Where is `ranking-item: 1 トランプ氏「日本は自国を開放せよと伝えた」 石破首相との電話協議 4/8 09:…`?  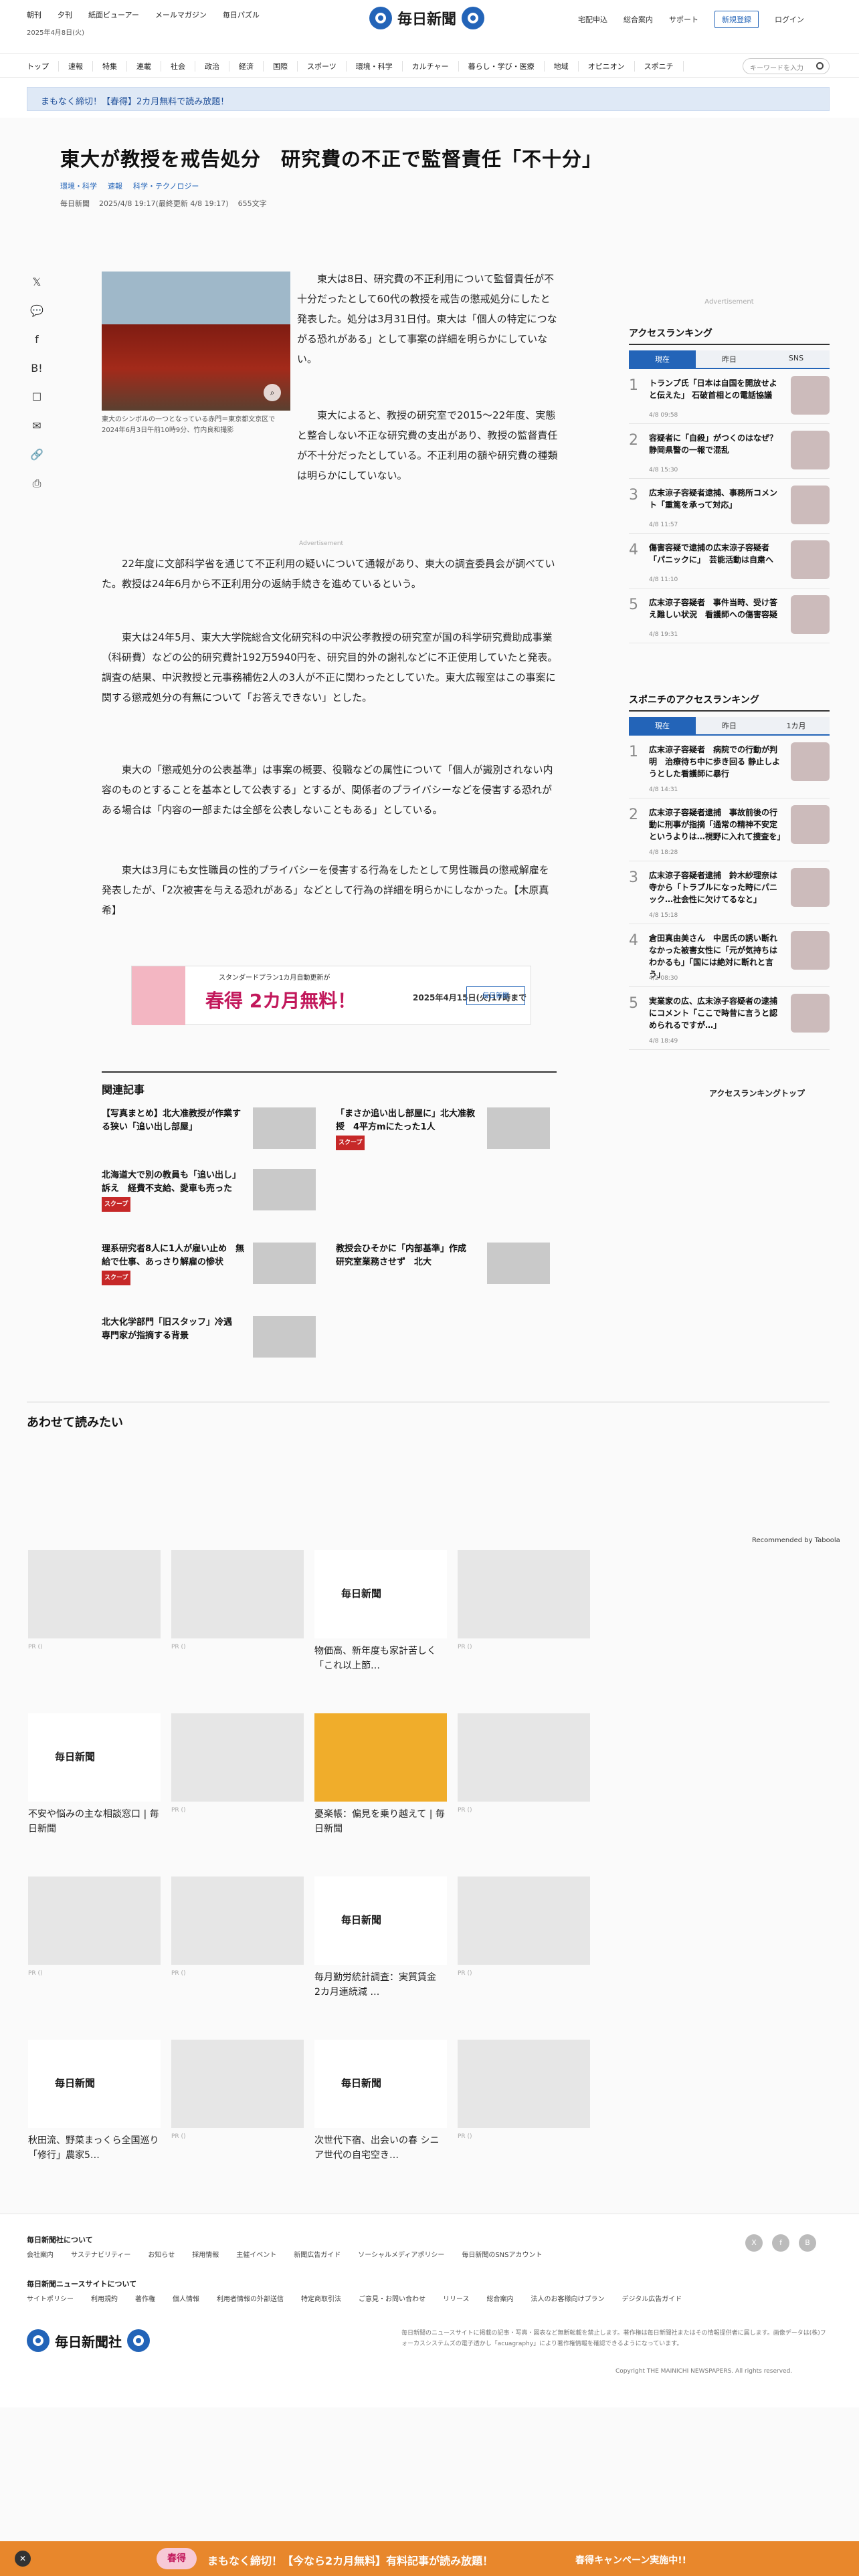
ranking-item: 1 トランプ氏「日本は自国を開放せよと伝えた」 石破首相との電話協議 4/8 09:… is located at coordinates (730, 397).